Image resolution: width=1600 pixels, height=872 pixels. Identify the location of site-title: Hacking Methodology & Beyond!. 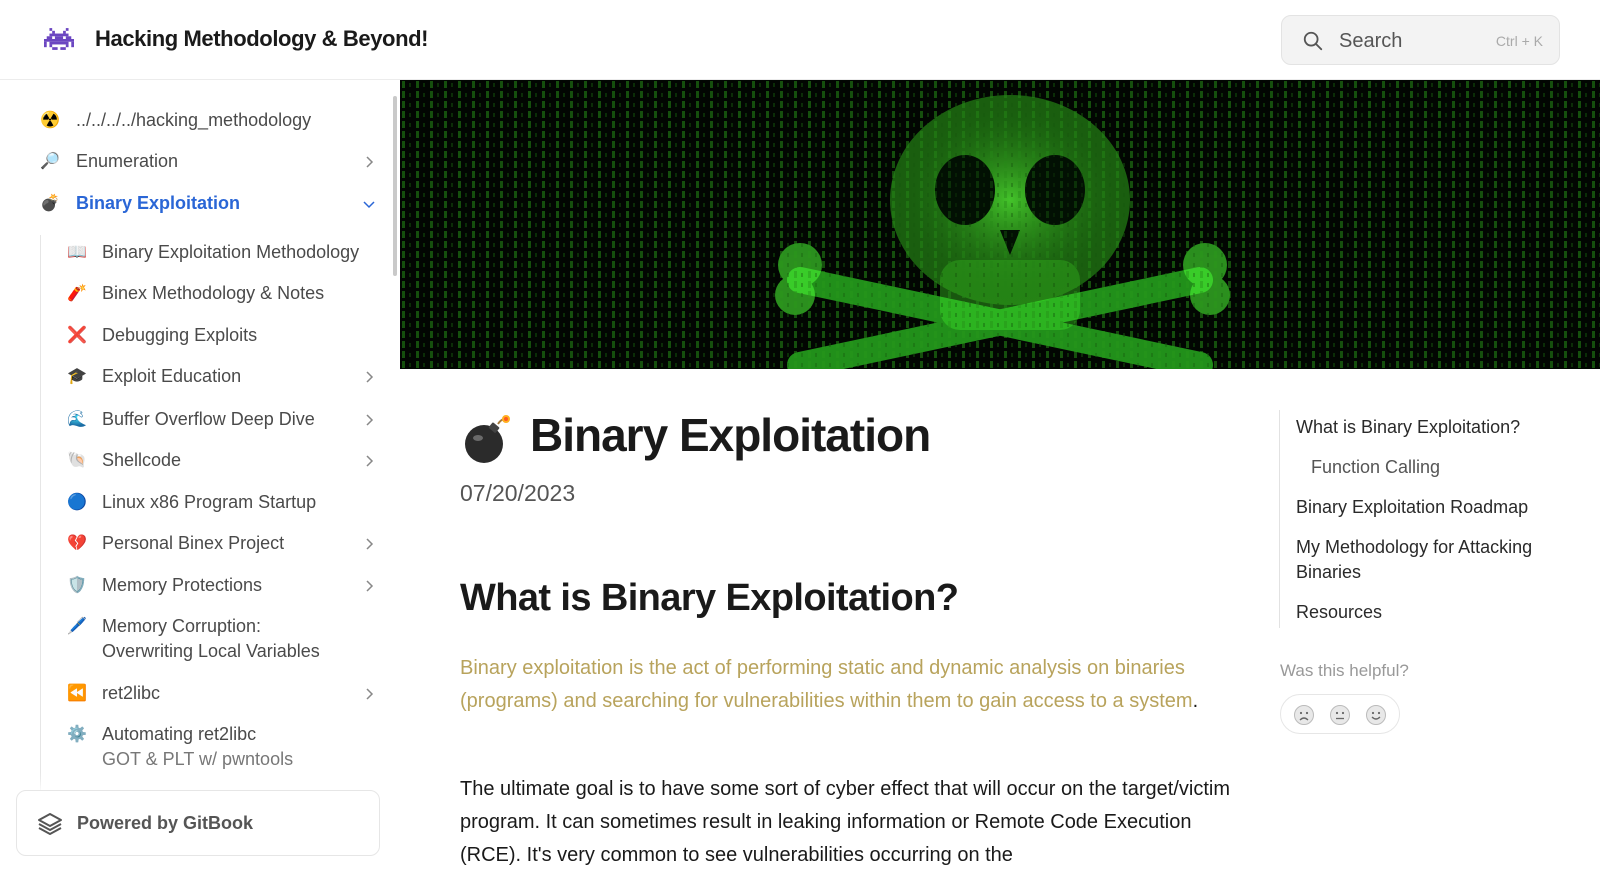
(261, 39).